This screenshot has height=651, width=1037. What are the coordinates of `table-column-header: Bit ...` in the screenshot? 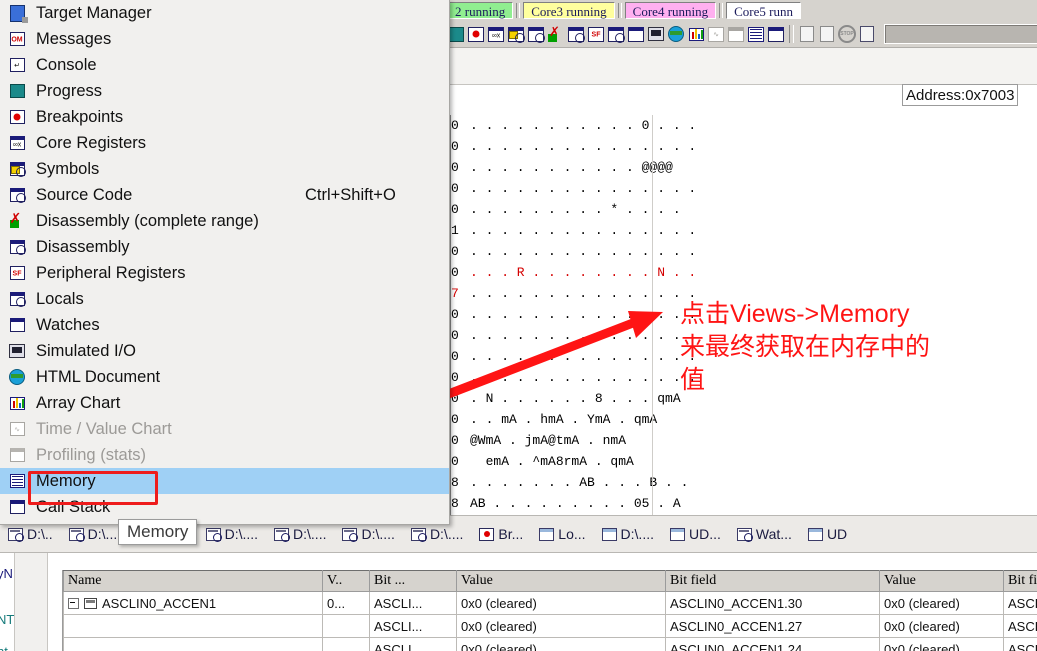 It's located at (413, 581).